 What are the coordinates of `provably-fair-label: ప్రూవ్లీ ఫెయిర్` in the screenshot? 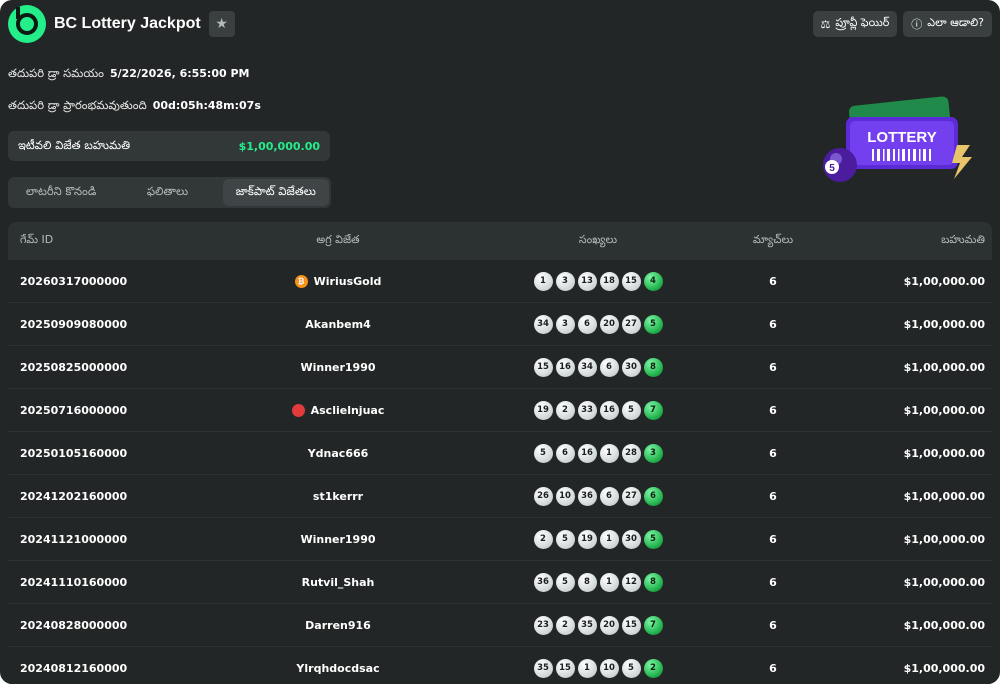 It's located at (862, 22).